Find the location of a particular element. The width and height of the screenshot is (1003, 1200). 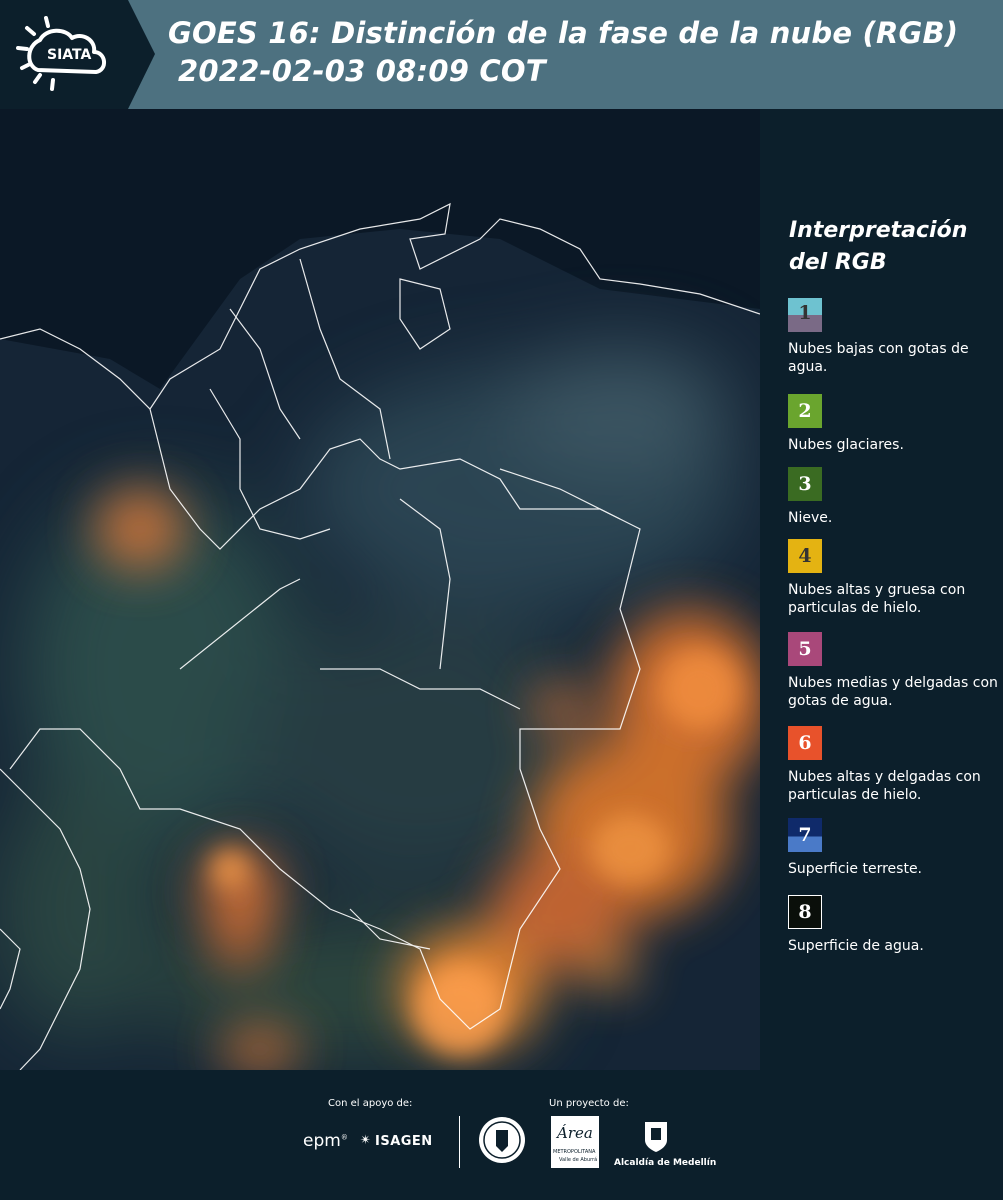

legend-item: 7 Superficie terreste. is located at coordinates (893, 848).